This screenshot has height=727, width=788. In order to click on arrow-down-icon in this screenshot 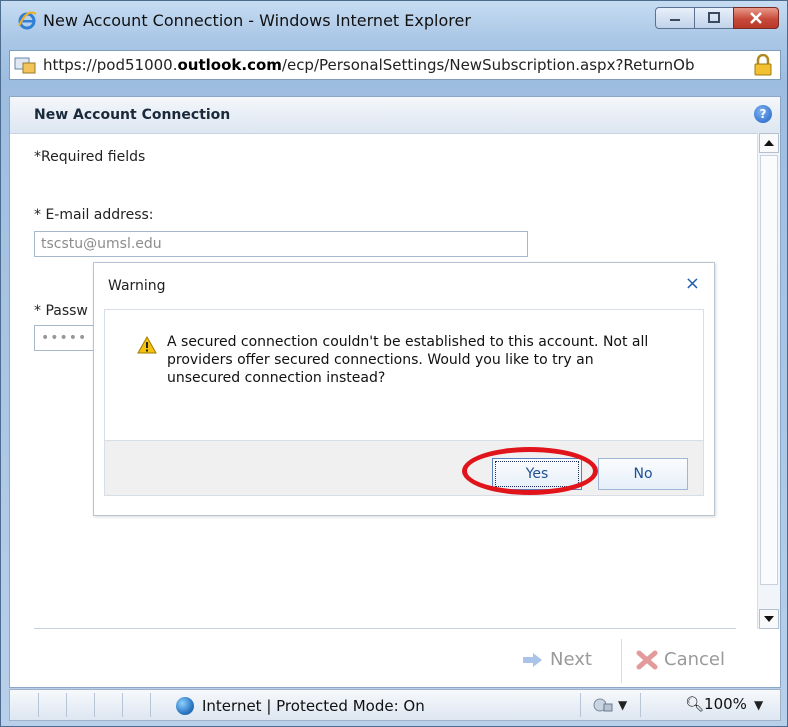, I will do `click(769, 619)`.